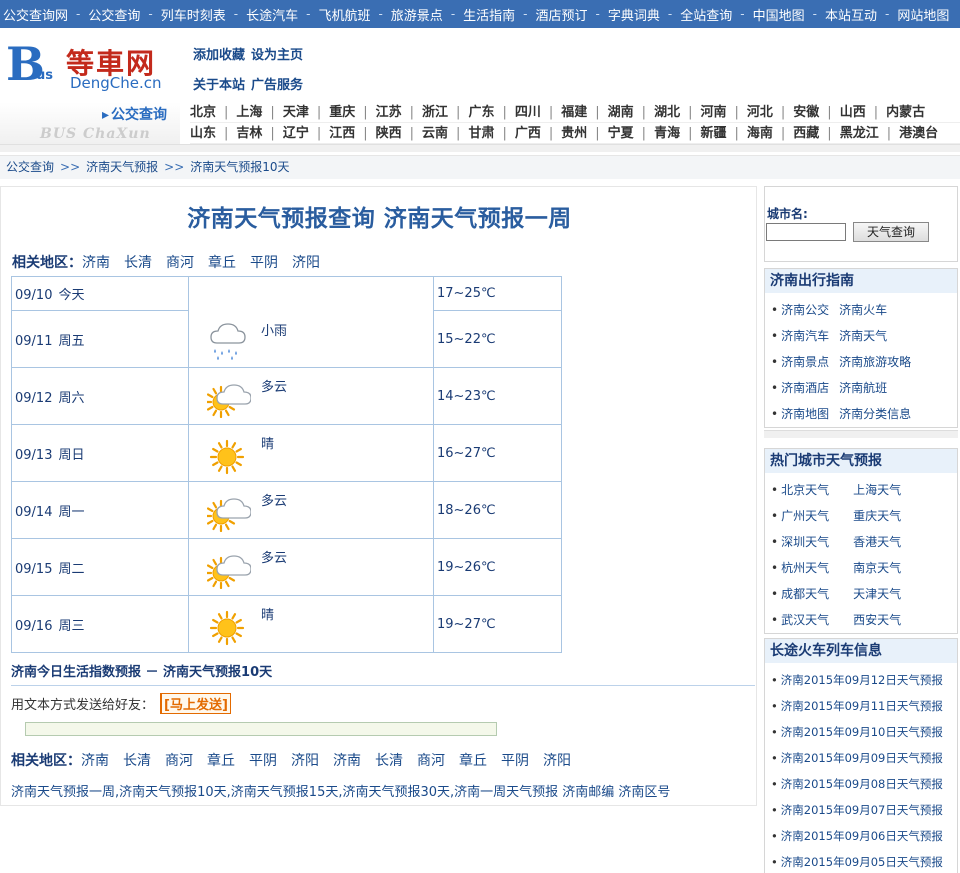 The width and height of the screenshot is (960, 873). What do you see at coordinates (877, 594) in the screenshot?
I see `hot-city-link: 天津天气` at bounding box center [877, 594].